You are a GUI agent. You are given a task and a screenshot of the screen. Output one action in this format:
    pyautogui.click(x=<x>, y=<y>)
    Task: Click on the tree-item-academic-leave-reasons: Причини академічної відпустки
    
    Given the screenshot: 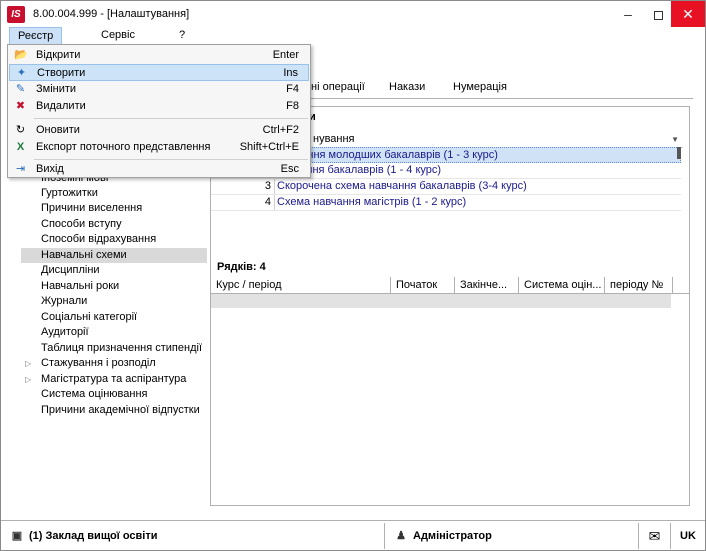 What is the action you would take?
    pyautogui.click(x=114, y=410)
    